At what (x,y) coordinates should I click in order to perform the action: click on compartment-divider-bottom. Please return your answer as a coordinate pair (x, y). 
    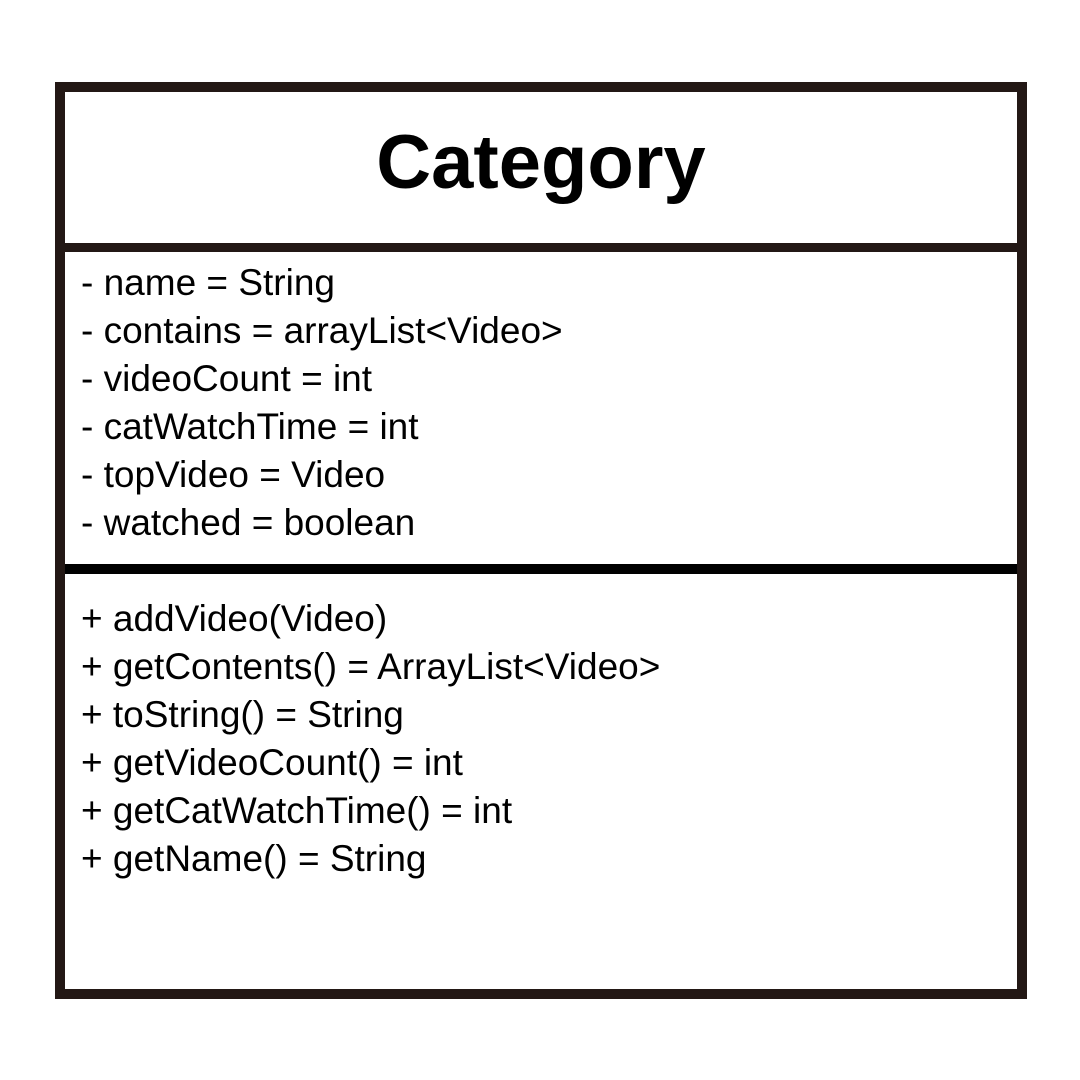
    Looking at the image, I should click on (541, 569).